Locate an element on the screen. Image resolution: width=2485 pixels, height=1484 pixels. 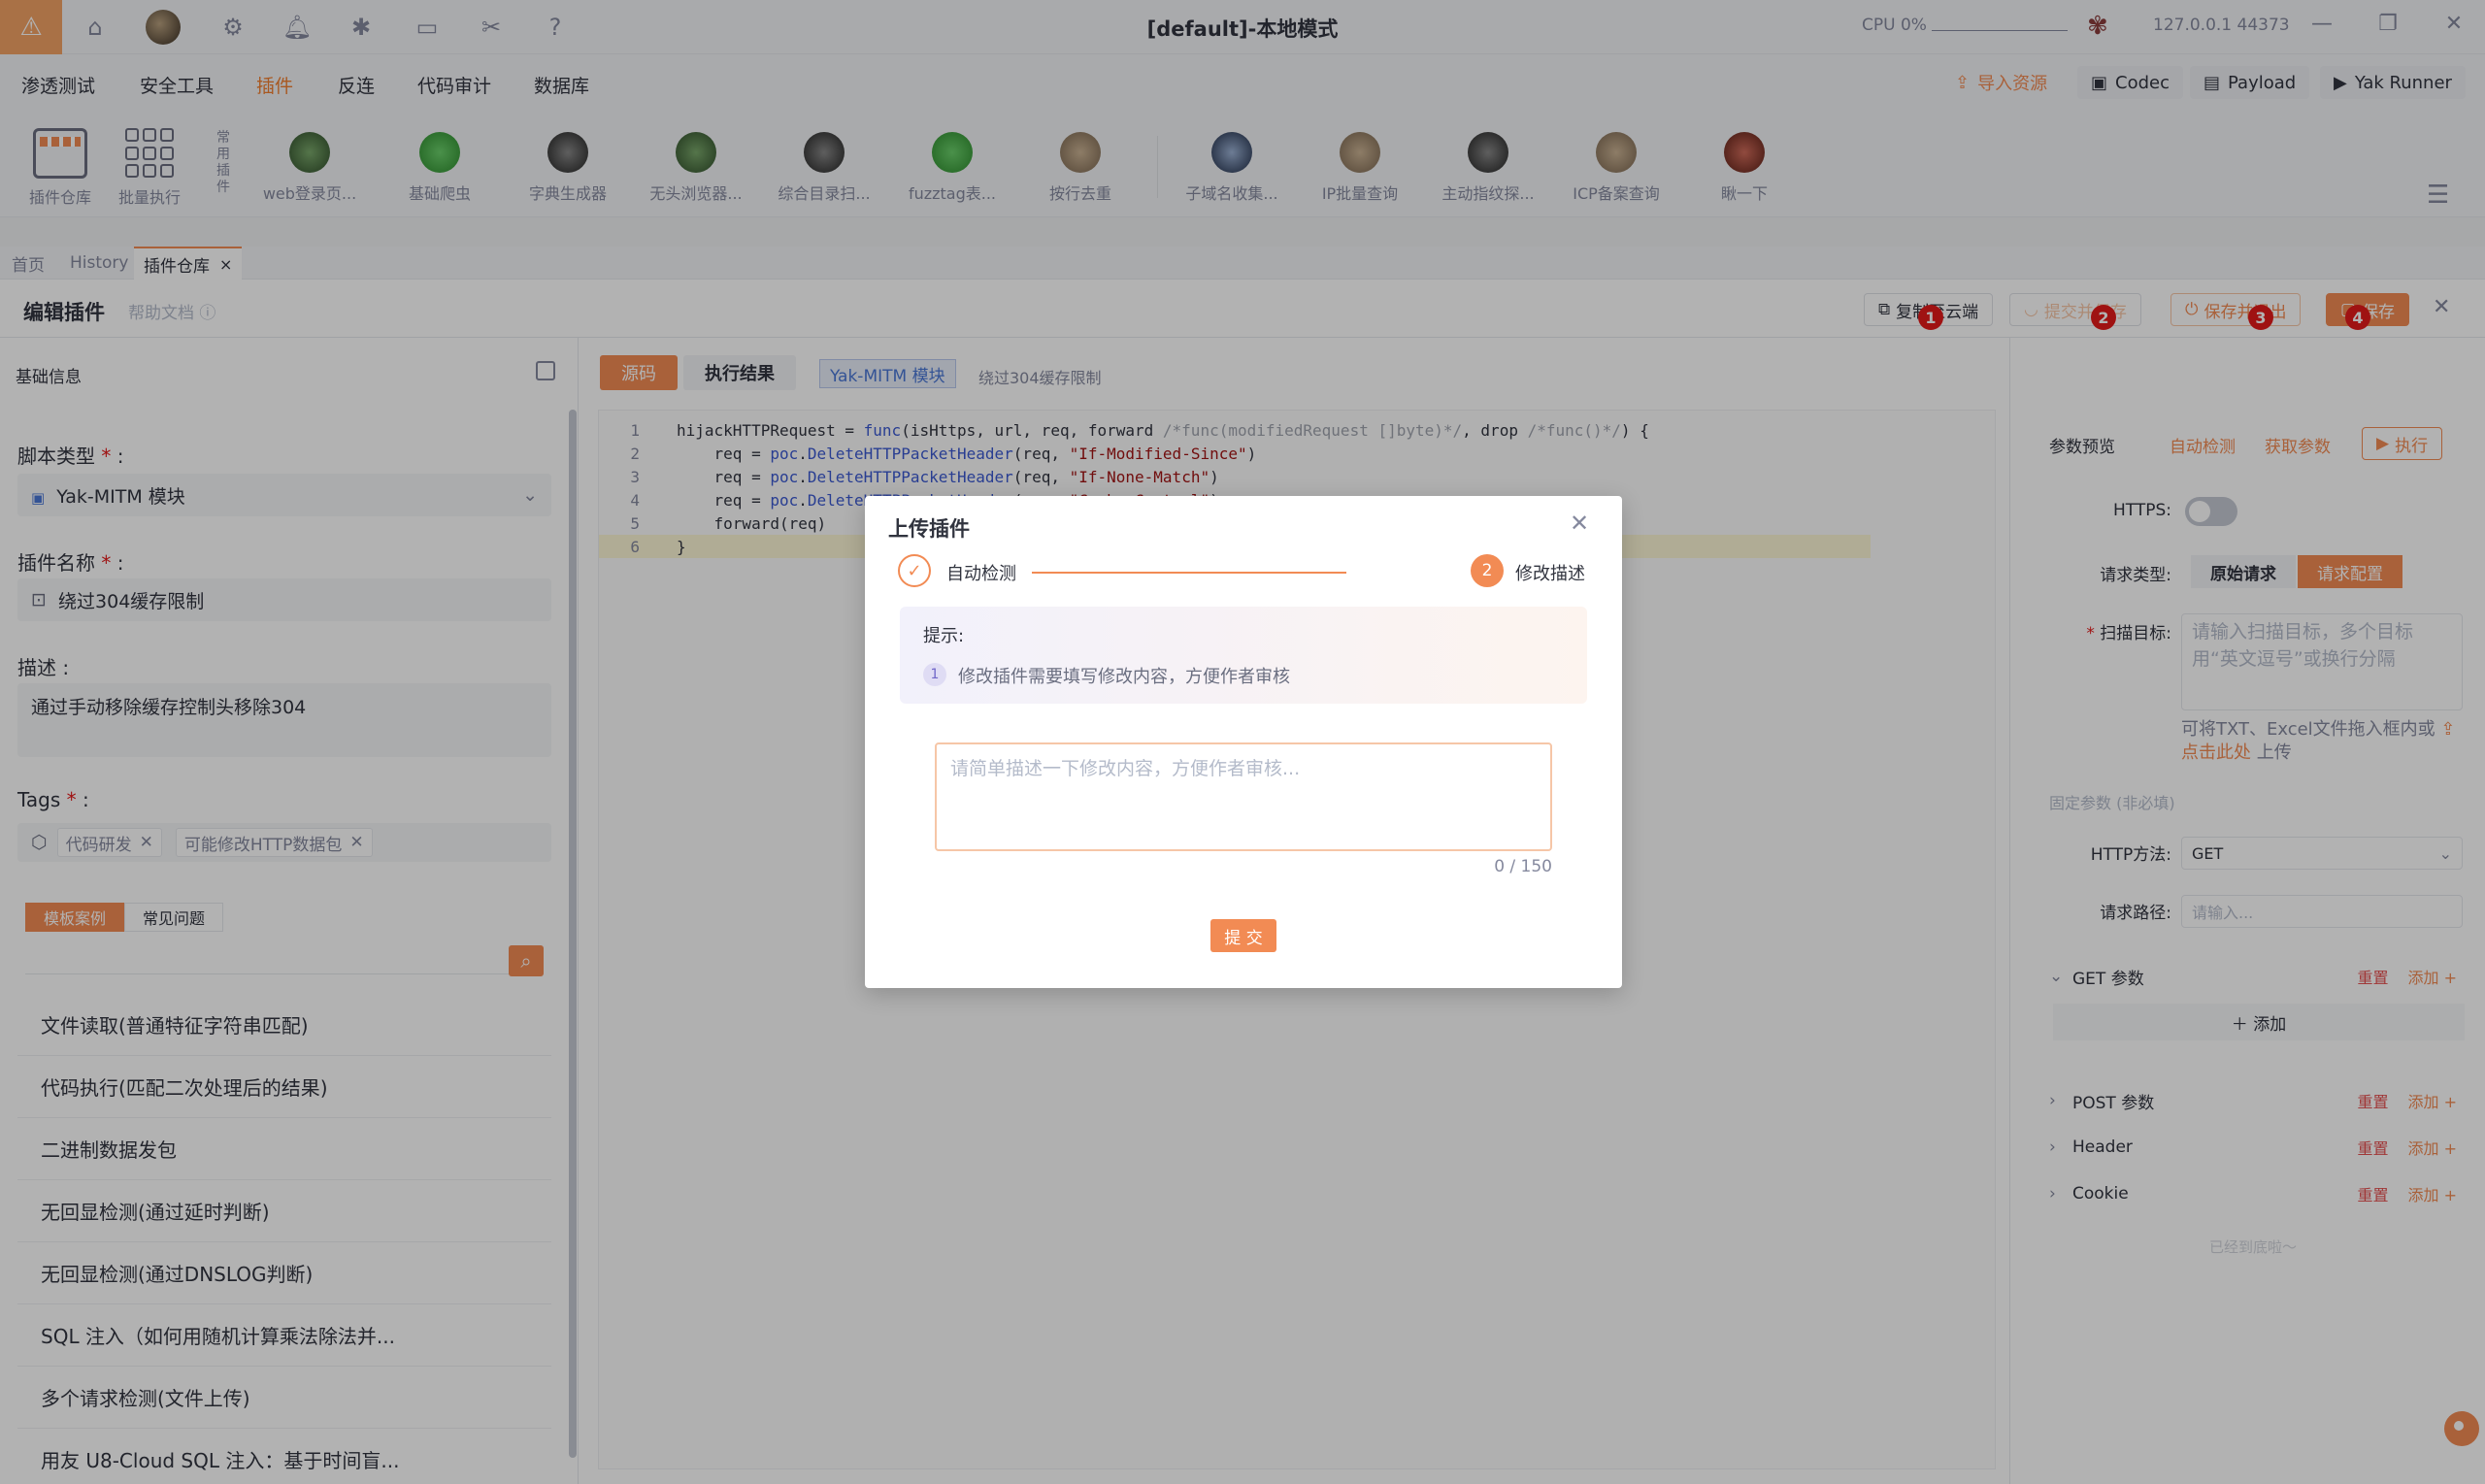
step-number: 2 is located at coordinates (1488, 570).